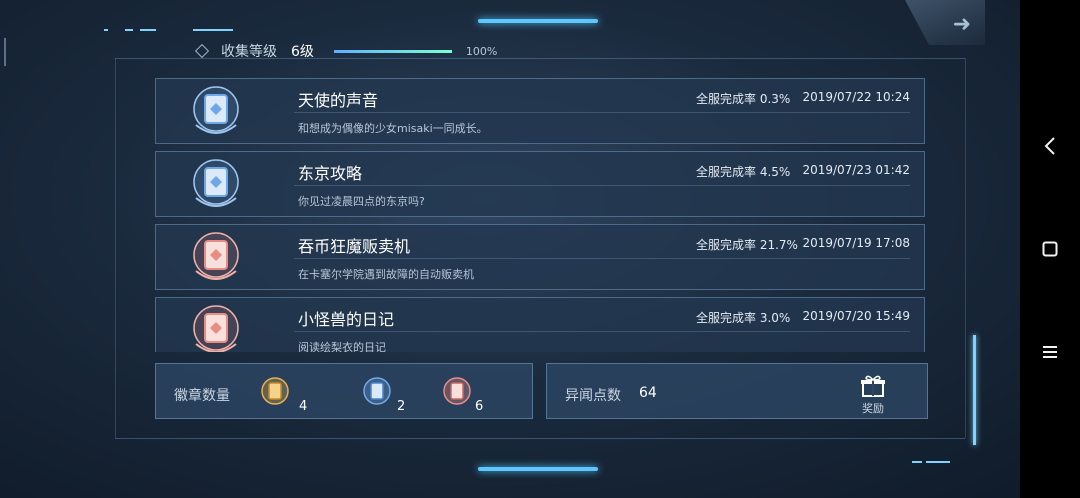 This screenshot has width=1080, height=498. I want to click on diamond-icon, so click(202, 51).